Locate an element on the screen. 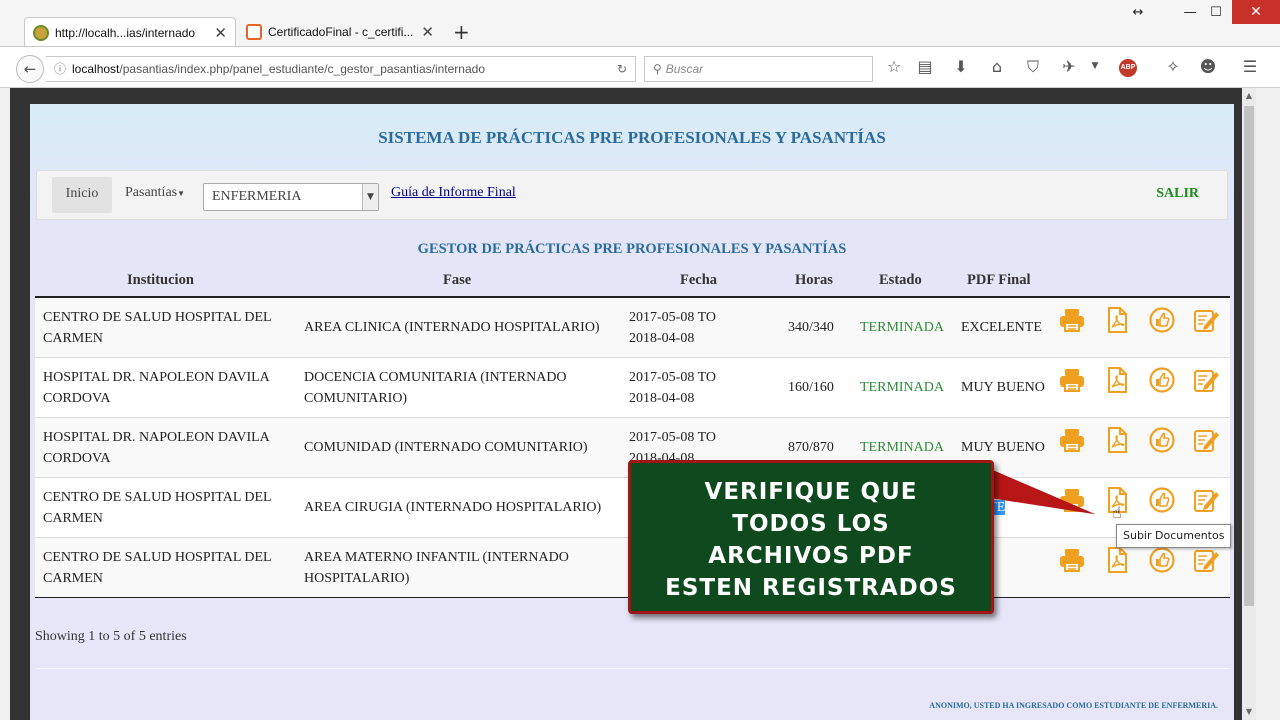  maximize-icon: ☐ is located at coordinates (1216, 13).